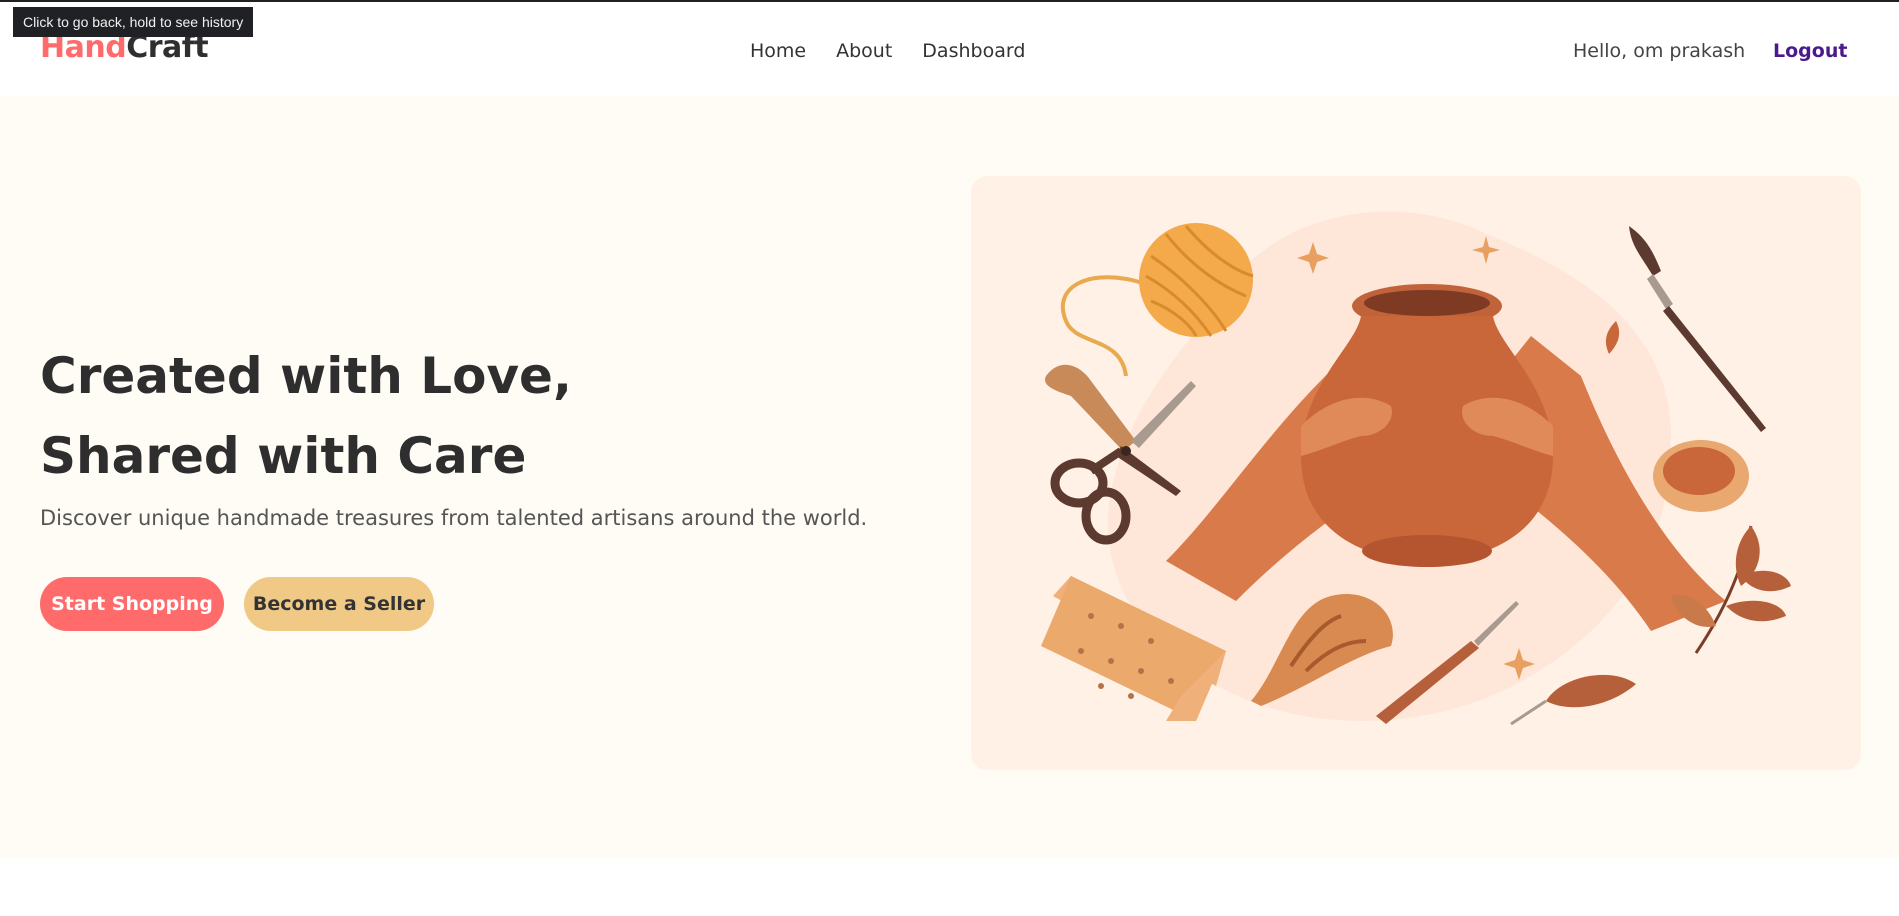 This screenshot has width=1899, height=916. I want to click on user-greeting: Hello, om prakash, so click(1659, 51).